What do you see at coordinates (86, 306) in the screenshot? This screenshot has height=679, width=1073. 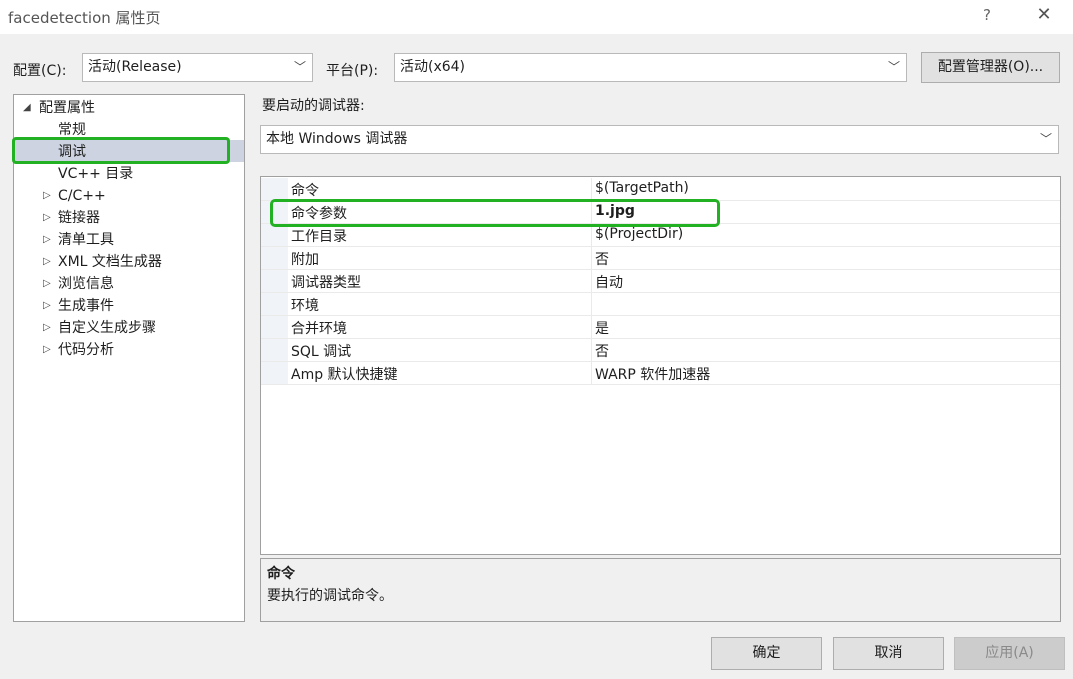 I see `tree-item-build-events: 生成事件` at bounding box center [86, 306].